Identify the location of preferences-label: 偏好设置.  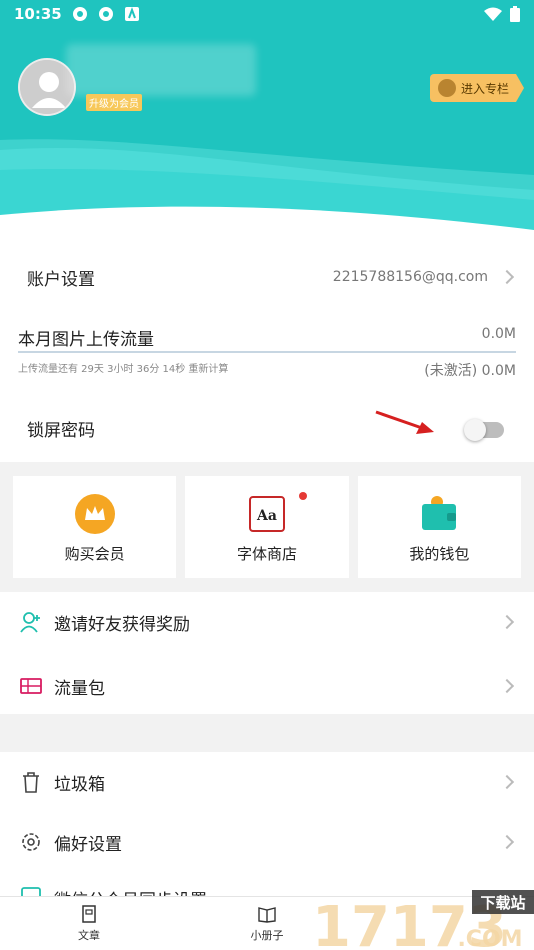
(88, 844).